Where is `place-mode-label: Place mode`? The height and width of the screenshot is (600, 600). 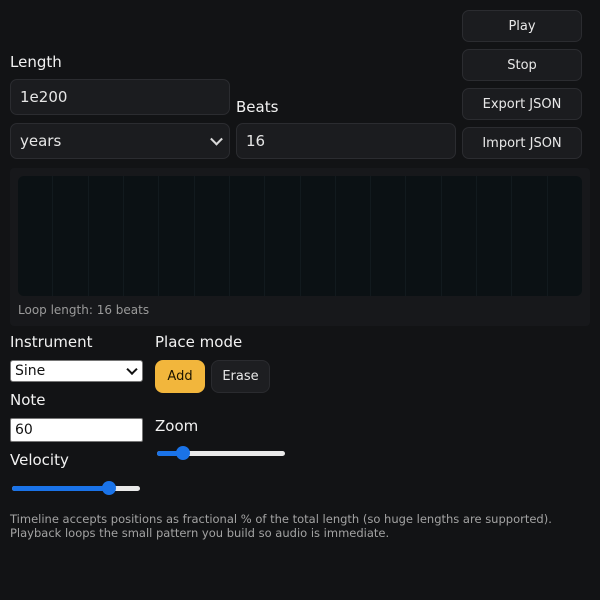 place-mode-label: Place mode is located at coordinates (199, 342).